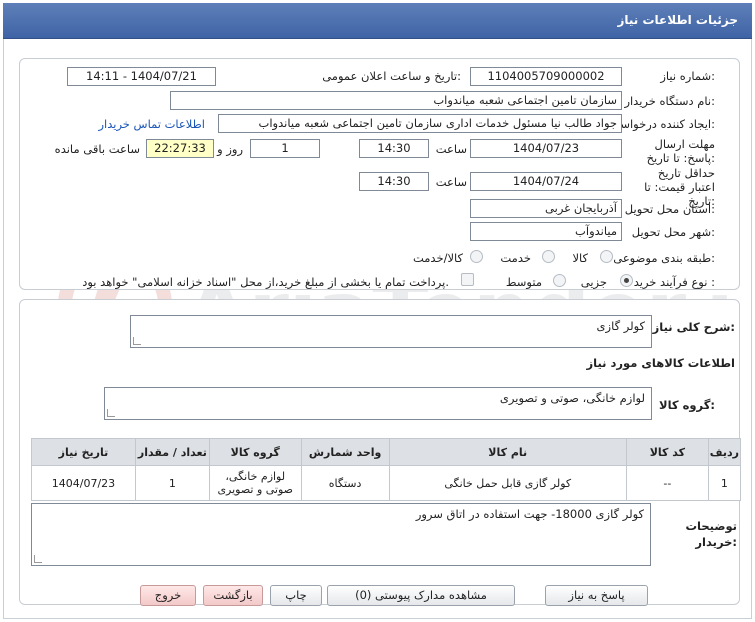  I want to click on announce-label: تاریخ و ساعت اعلان عمومی:, so click(391, 76).